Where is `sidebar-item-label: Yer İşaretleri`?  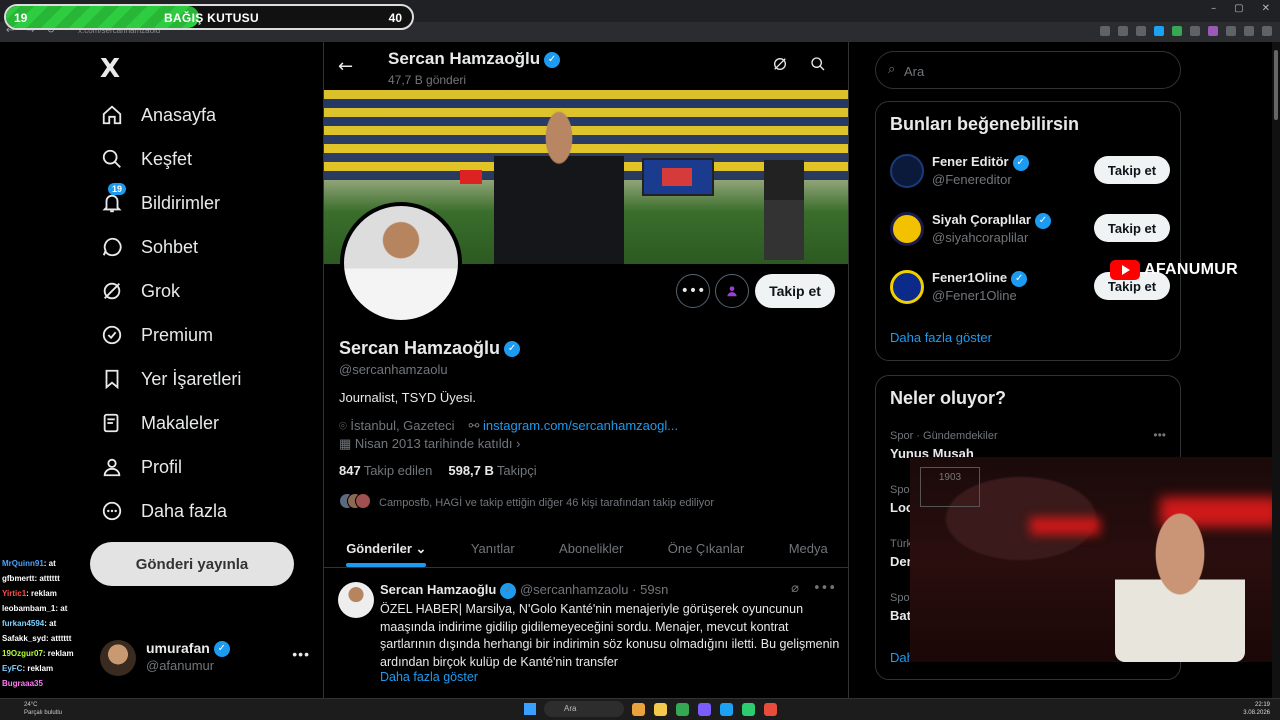
sidebar-item-label: Yer İşaretleri is located at coordinates (191, 378).